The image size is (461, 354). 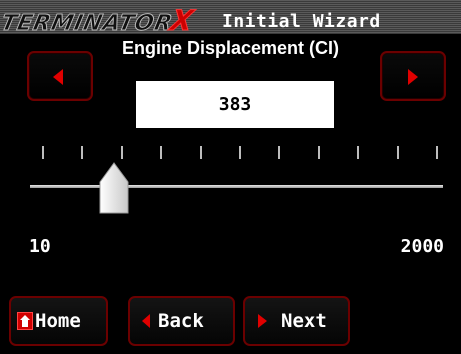 I want to click on wizard-title: Initial Wizard, so click(x=301, y=21).